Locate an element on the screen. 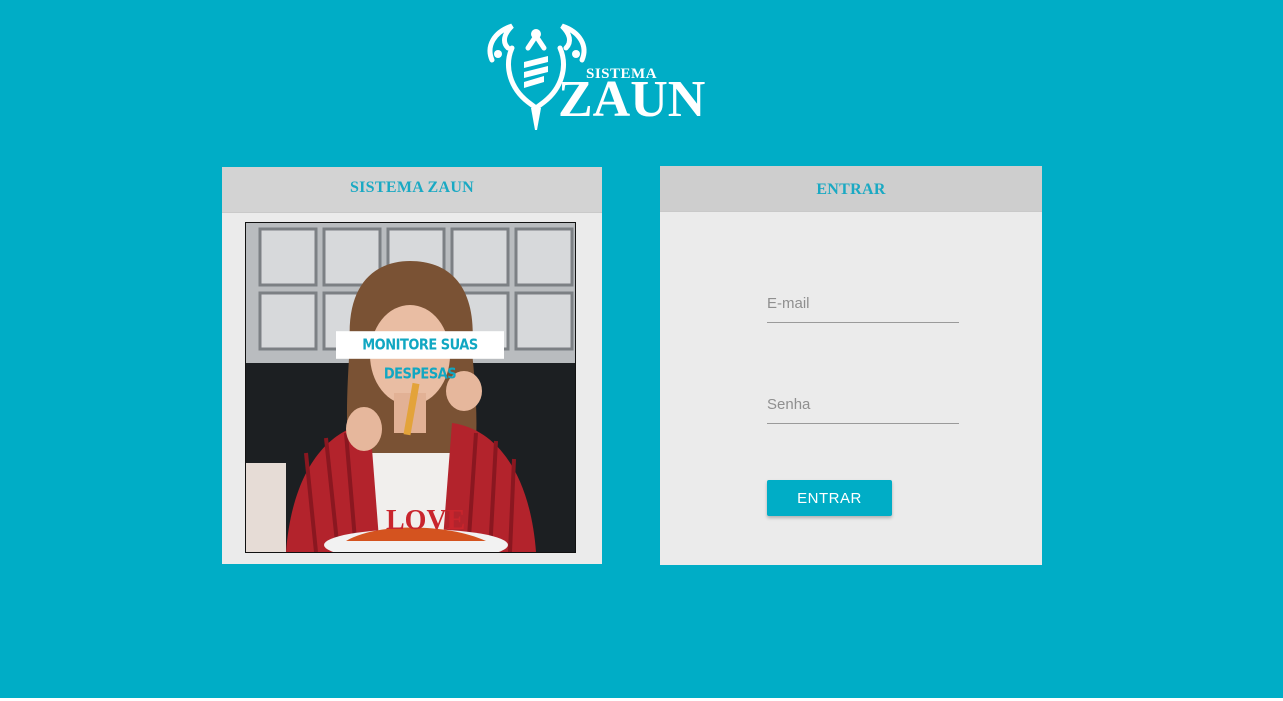 The image size is (1283, 701). zaun-logo: SISTEMA ZAUN is located at coordinates (599, 76).